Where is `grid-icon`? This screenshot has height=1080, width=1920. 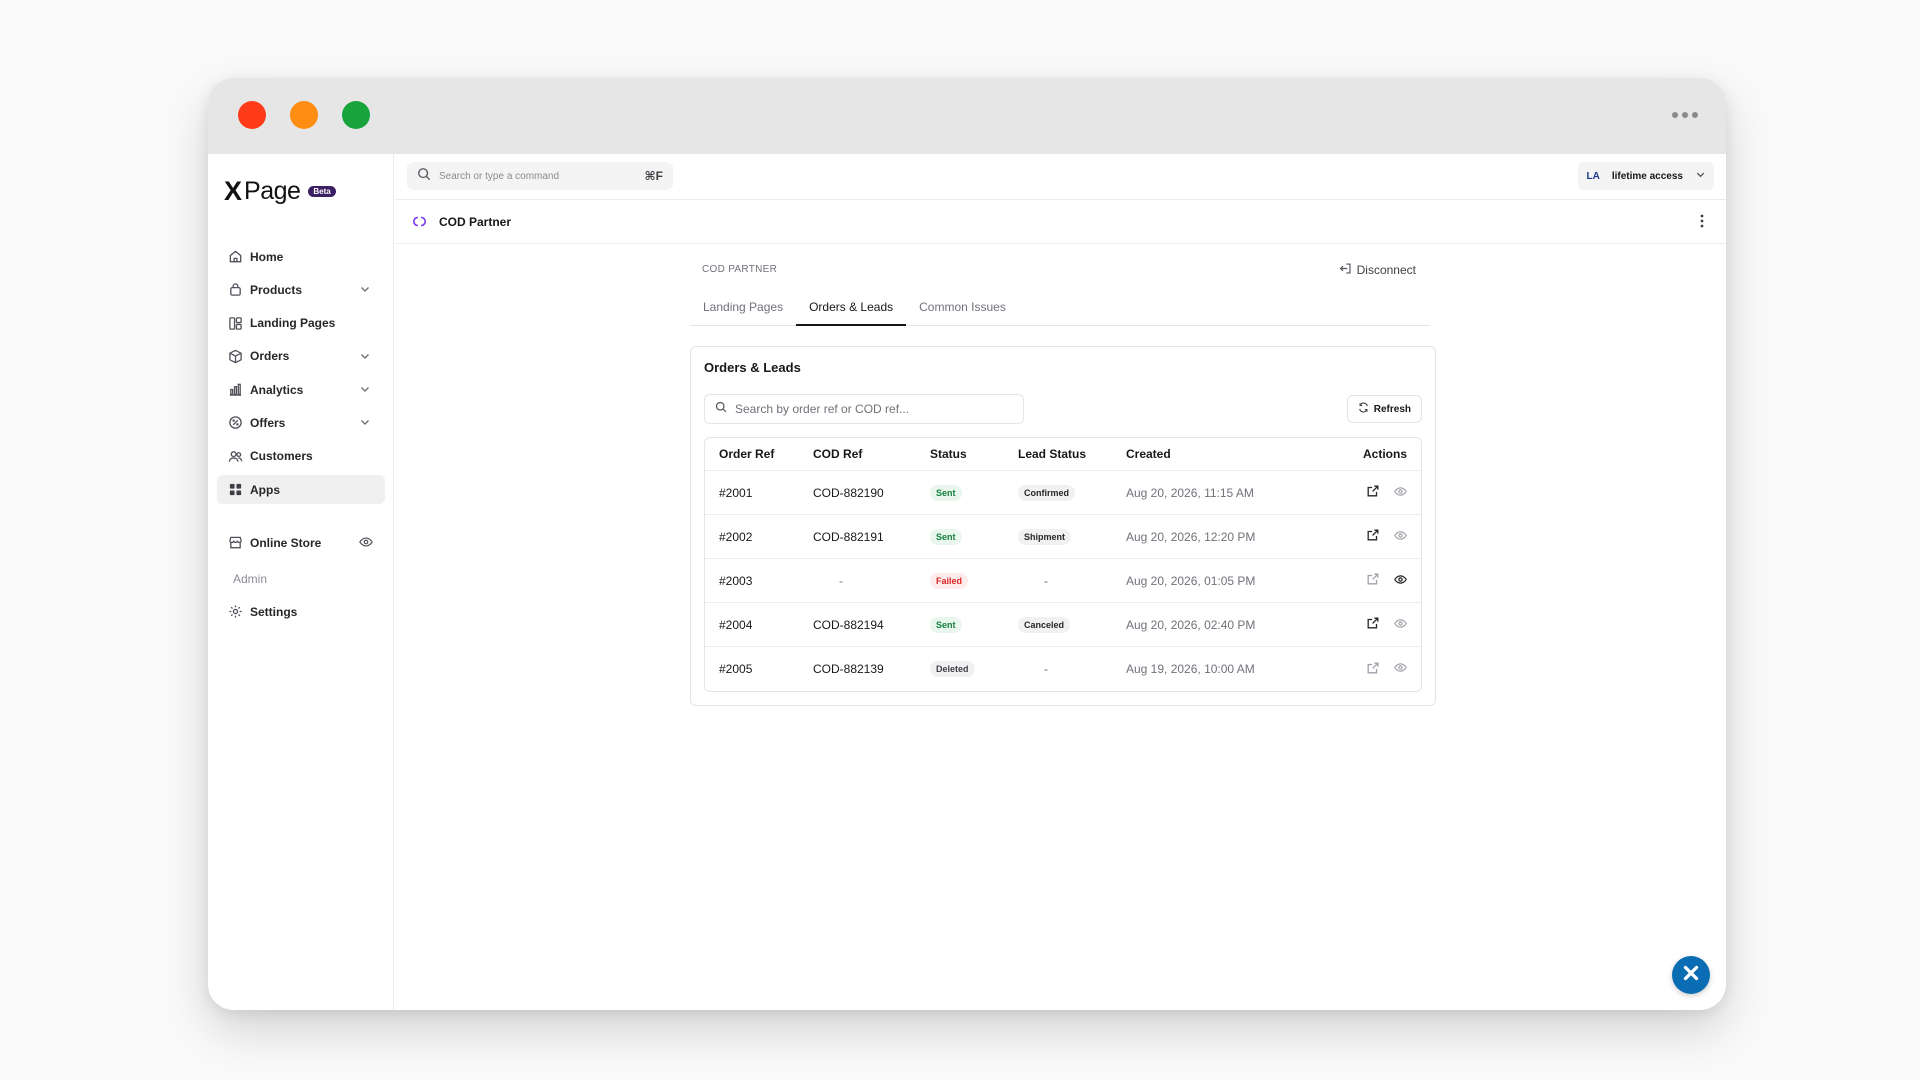
grid-icon is located at coordinates (235, 490).